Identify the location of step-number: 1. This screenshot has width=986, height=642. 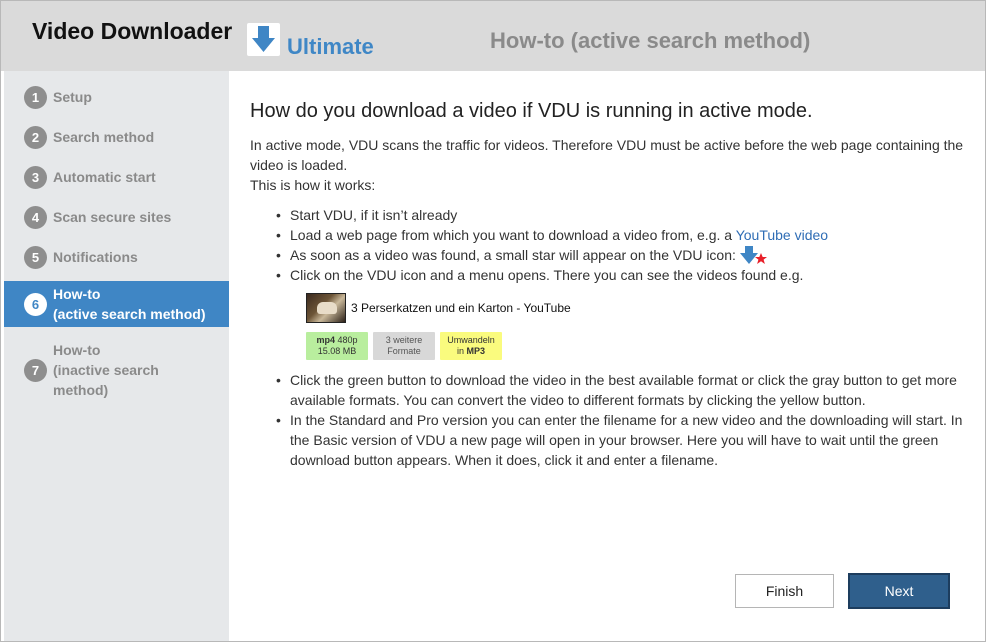
(35, 97).